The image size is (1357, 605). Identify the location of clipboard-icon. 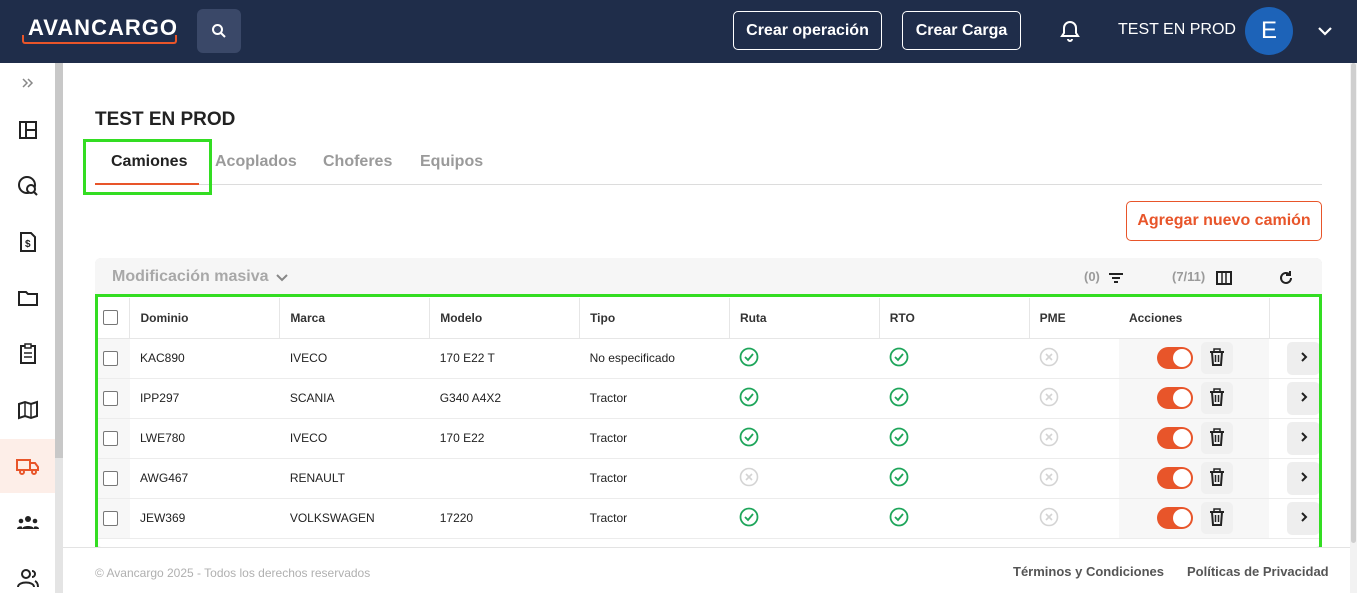
(27, 353).